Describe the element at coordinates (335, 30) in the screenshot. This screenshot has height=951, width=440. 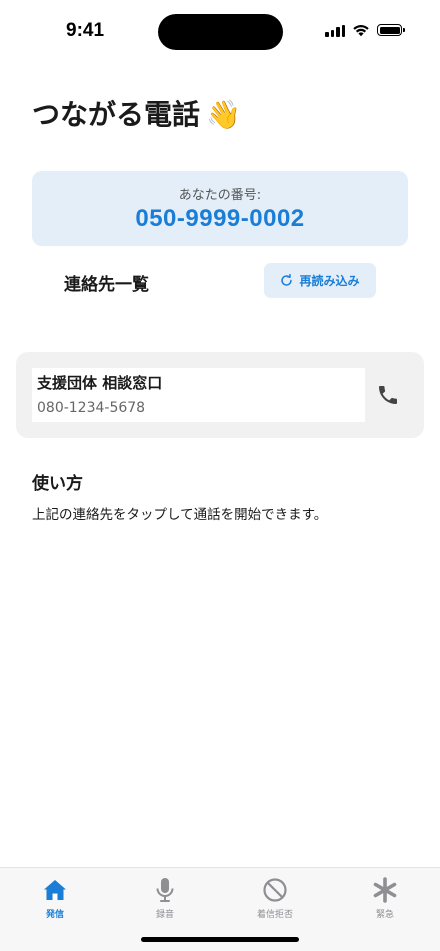
I see `cellular-signal-icon` at that location.